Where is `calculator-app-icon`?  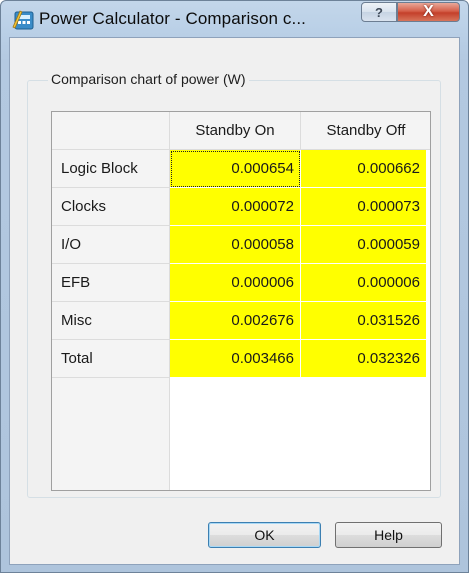 calculator-app-icon is located at coordinates (23, 20).